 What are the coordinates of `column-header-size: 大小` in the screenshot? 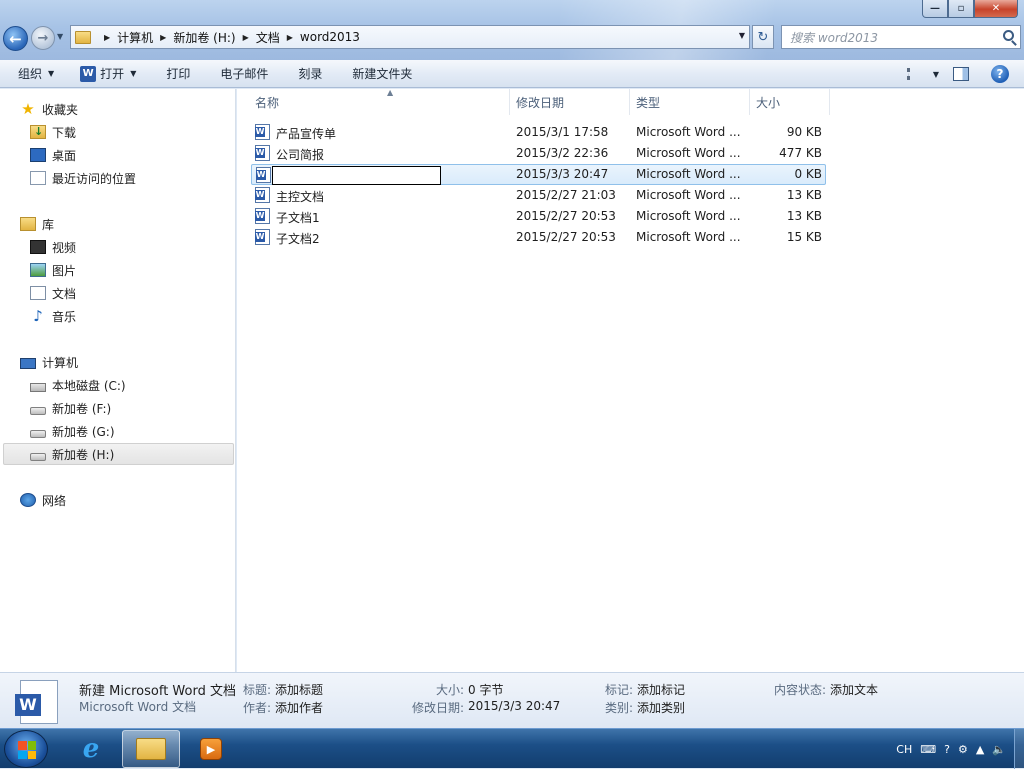 It's located at (790, 102).